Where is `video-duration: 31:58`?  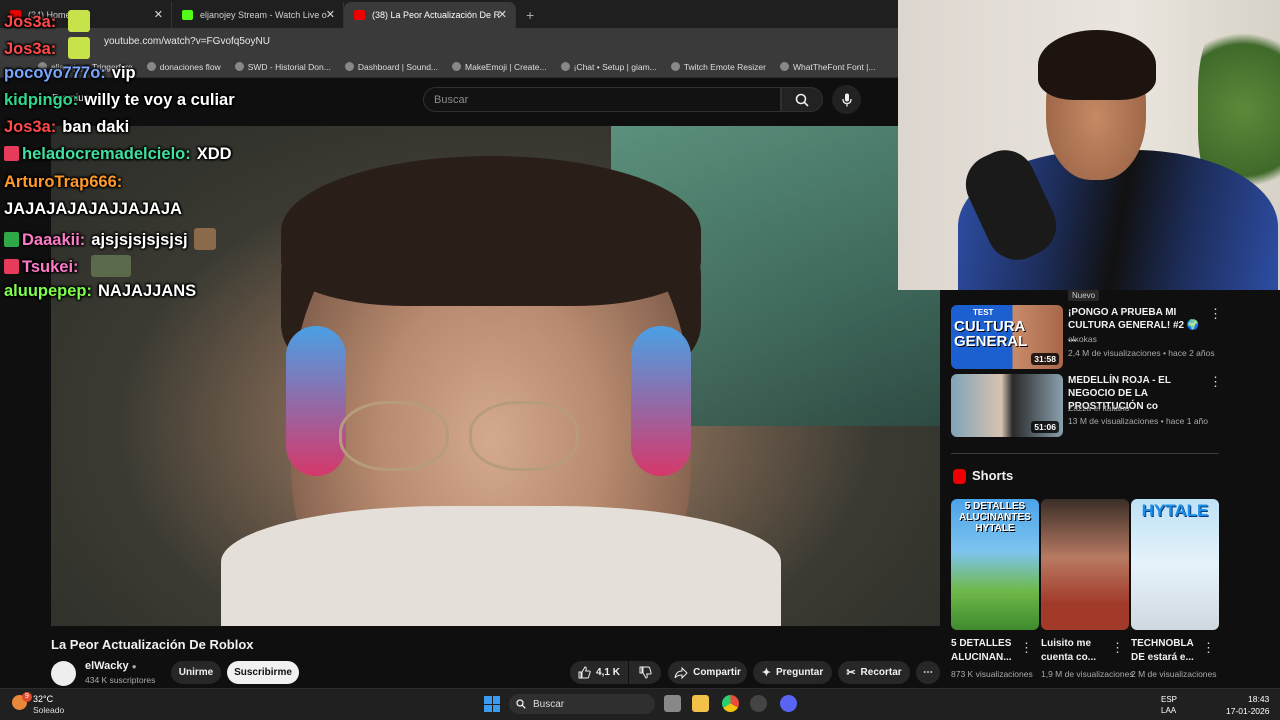
video-duration: 31:58 is located at coordinates (1045, 359).